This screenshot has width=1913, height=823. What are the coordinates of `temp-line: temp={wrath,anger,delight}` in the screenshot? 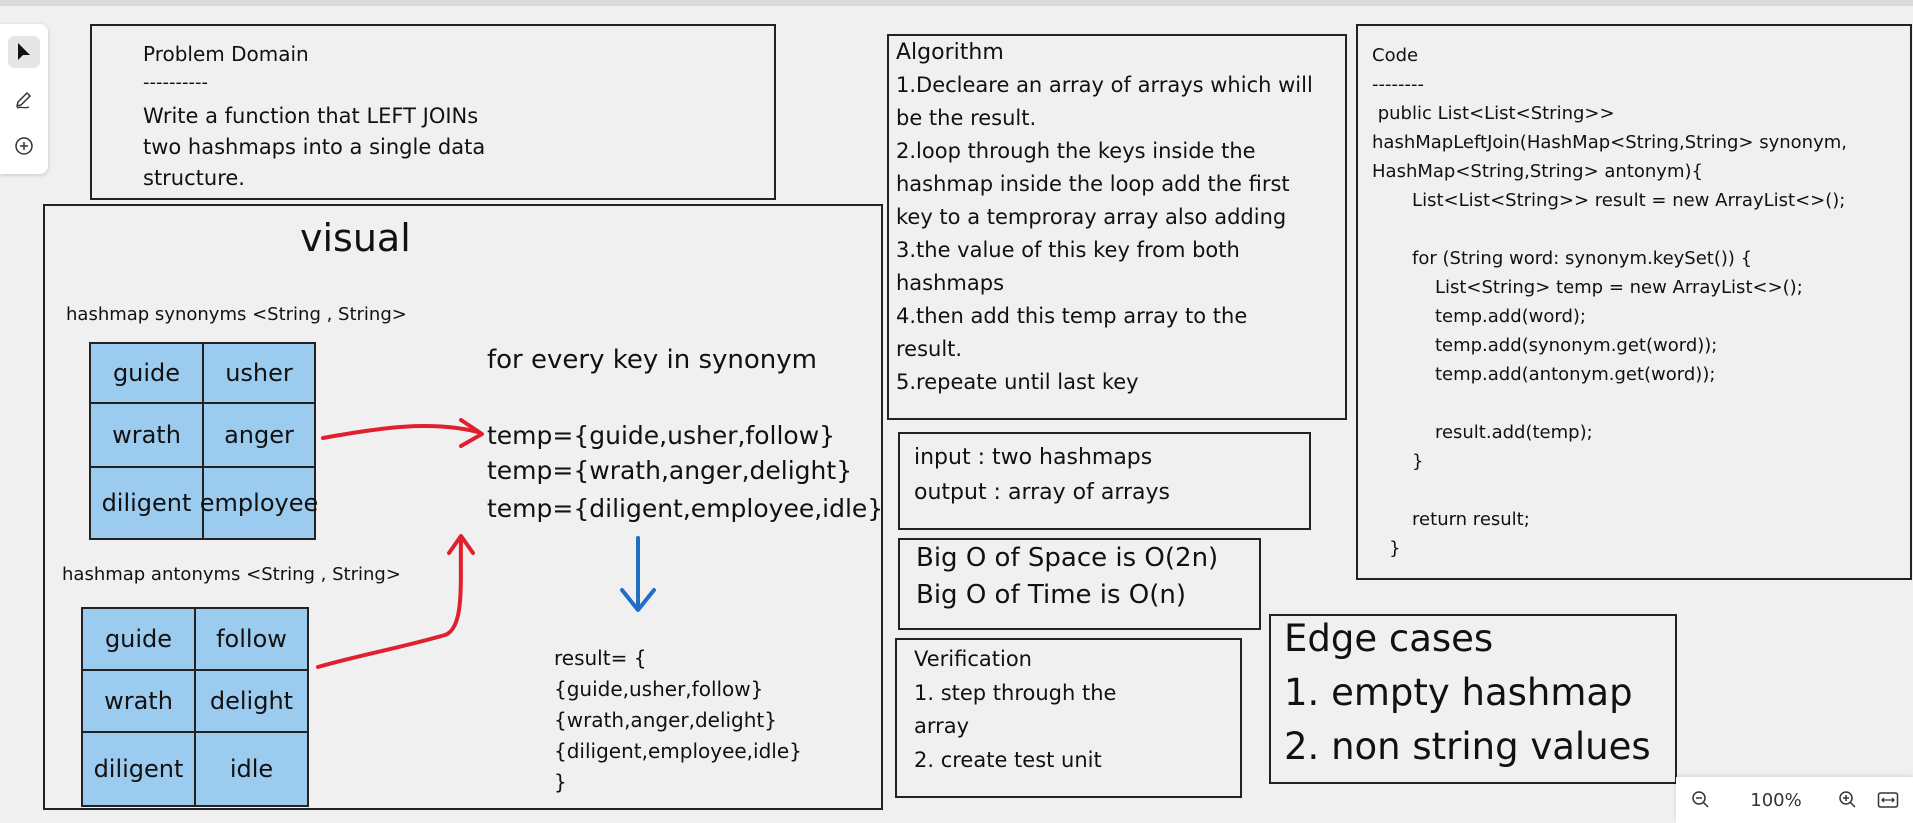 It's located at (670, 470).